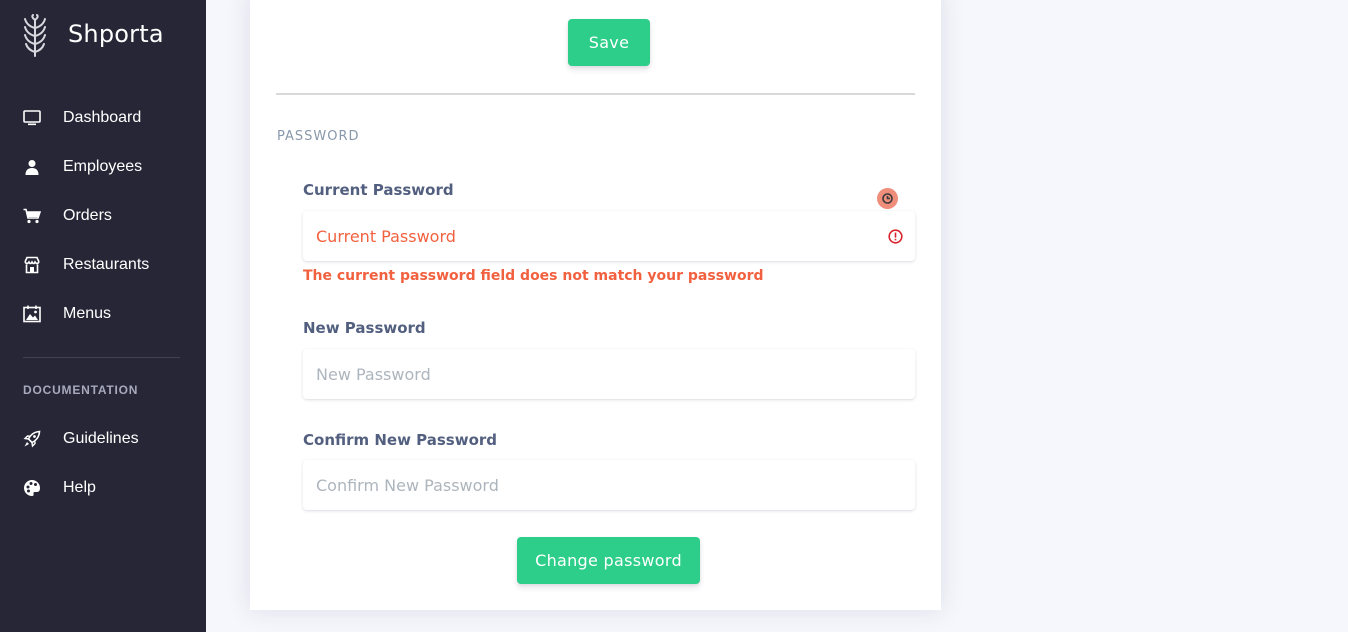 The width and height of the screenshot is (1348, 632). Describe the element at coordinates (35, 35) in the screenshot. I see `wheat-logo-icon` at that location.